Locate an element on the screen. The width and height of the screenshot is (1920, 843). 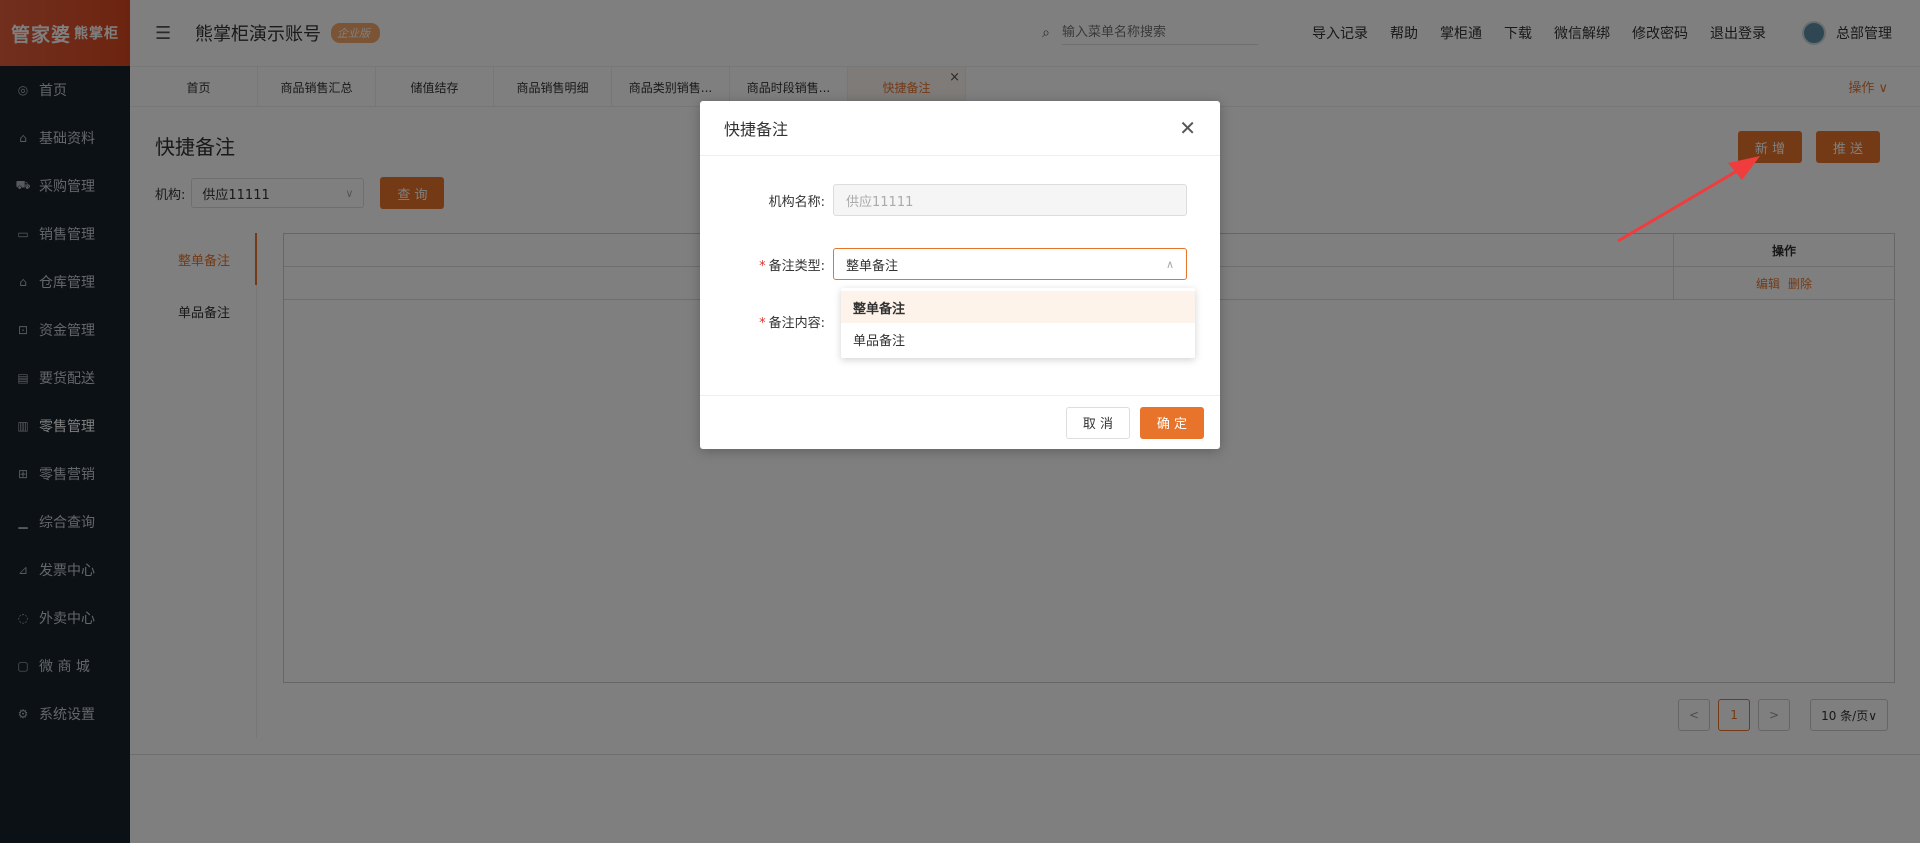
annotation-arrow is located at coordinates (1688, 199).